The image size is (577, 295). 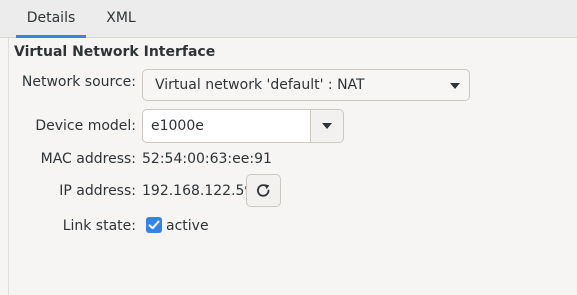 I want to click on ip-address-value: 192.168.122.59, so click(x=198, y=191).